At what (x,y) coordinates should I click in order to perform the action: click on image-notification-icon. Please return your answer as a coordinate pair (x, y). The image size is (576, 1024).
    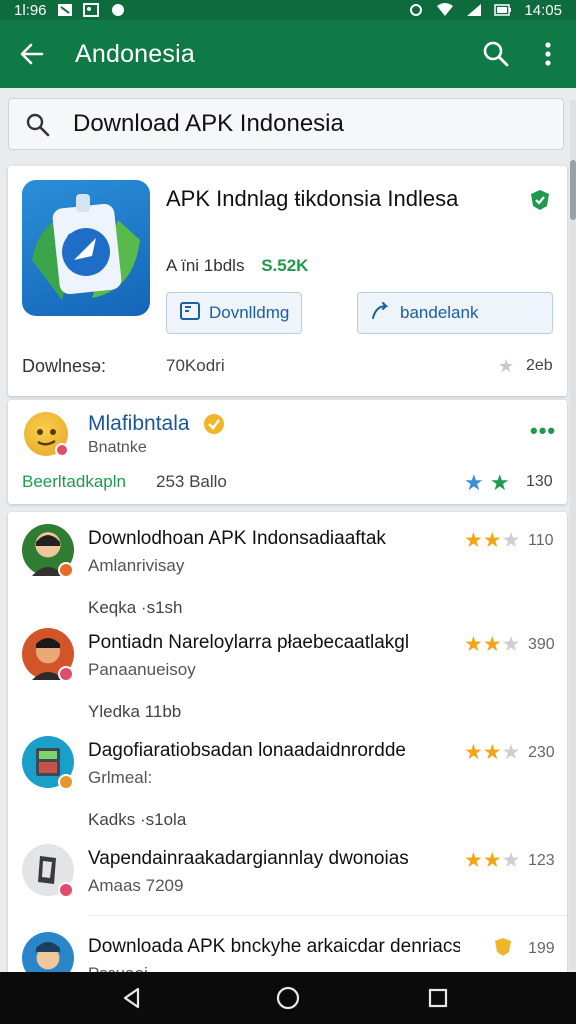
    Looking at the image, I should click on (90, 10).